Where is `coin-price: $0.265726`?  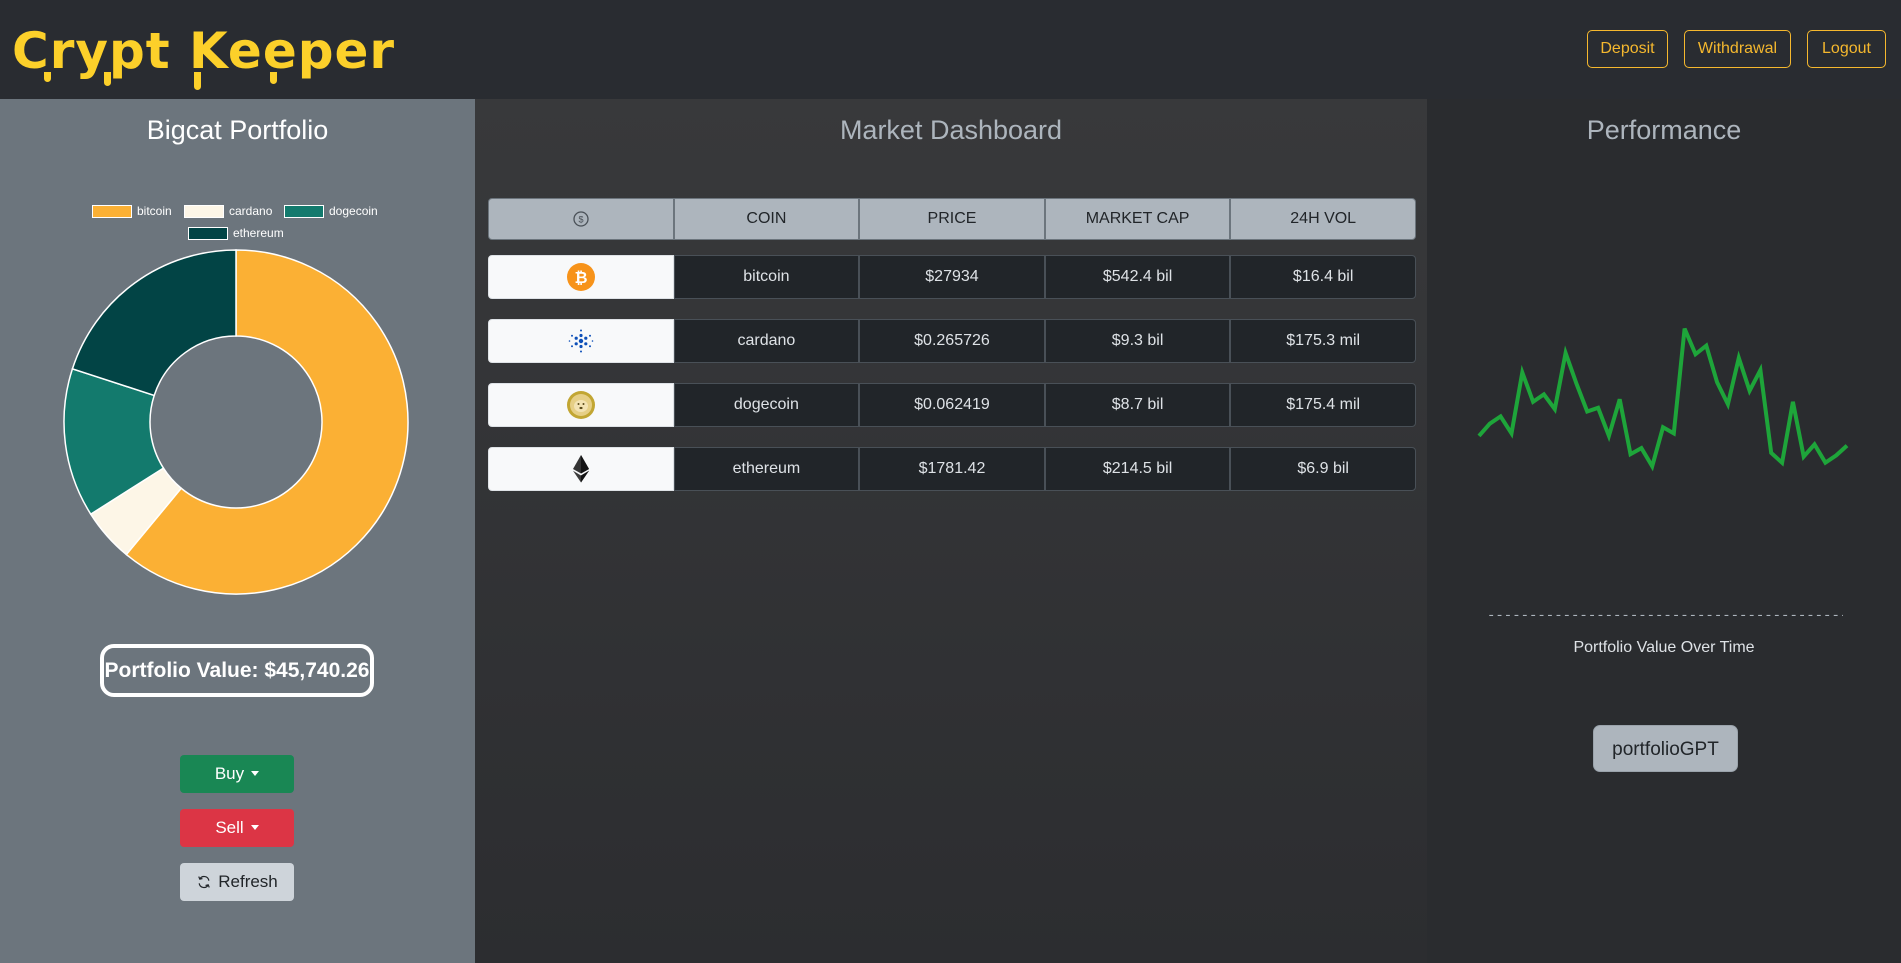 coin-price: $0.265726 is located at coordinates (952, 341).